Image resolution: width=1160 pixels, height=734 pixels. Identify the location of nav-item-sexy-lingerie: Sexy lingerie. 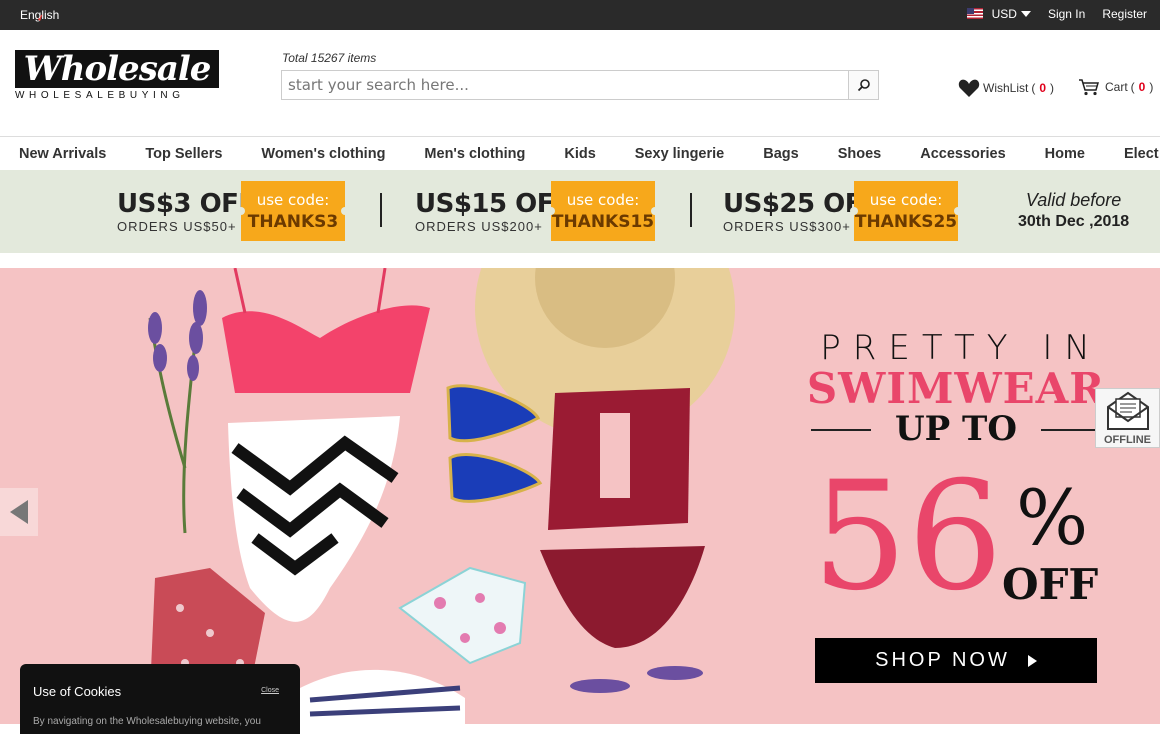
(679, 154).